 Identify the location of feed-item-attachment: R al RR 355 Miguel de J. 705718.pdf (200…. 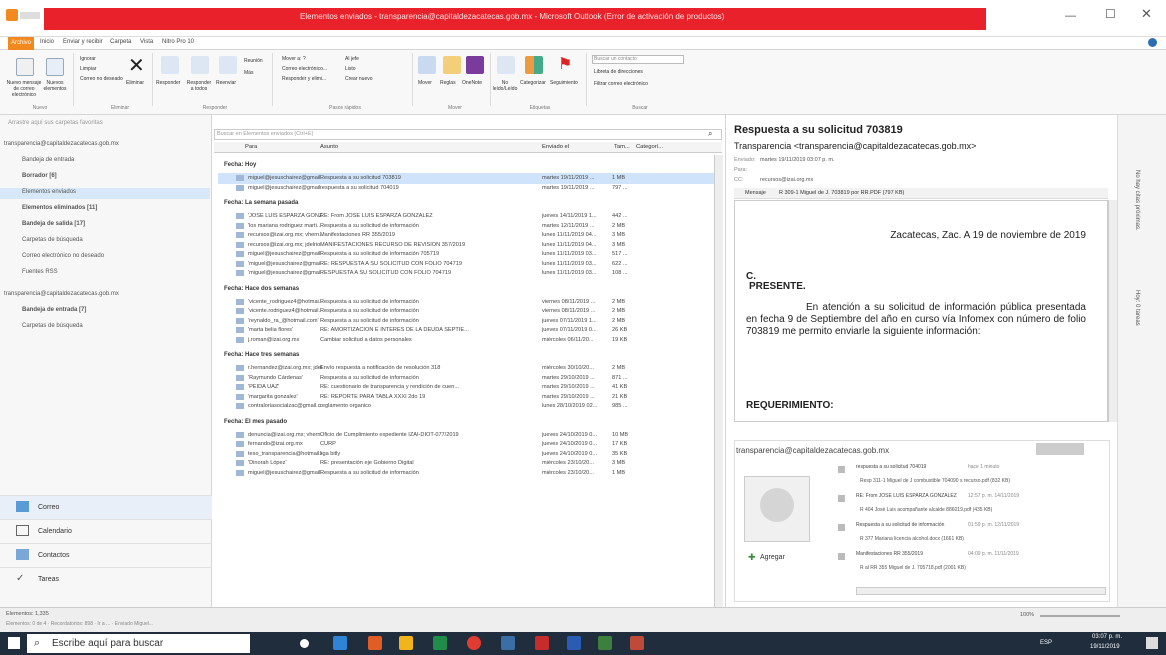
(980, 568).